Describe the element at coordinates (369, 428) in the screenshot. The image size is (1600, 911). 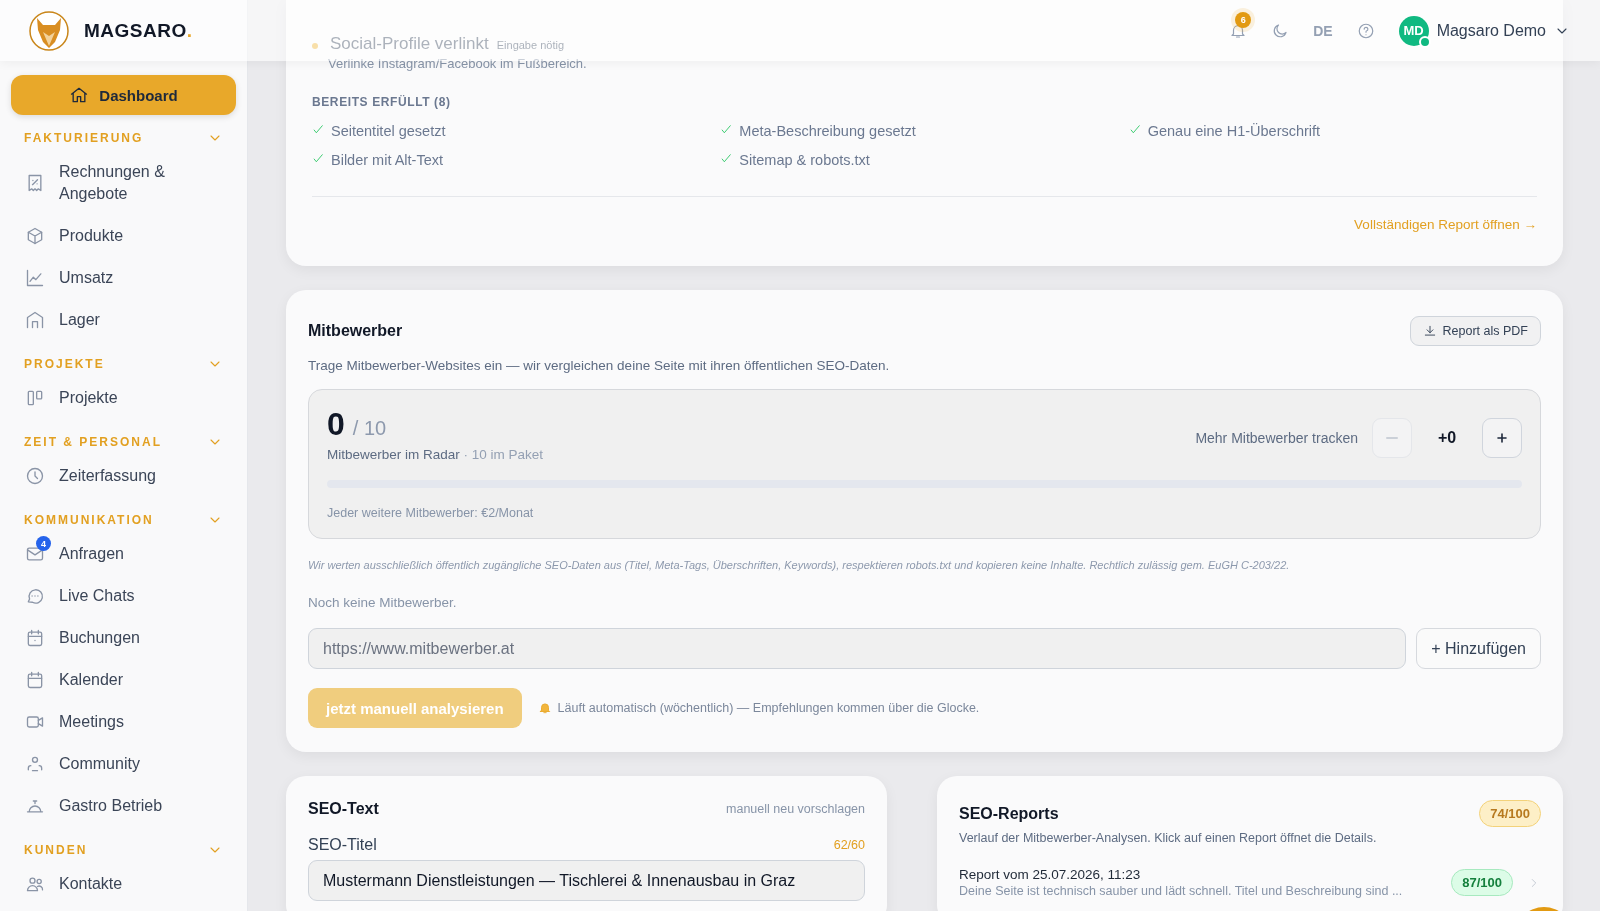
I see `count-total: / 10` at that location.